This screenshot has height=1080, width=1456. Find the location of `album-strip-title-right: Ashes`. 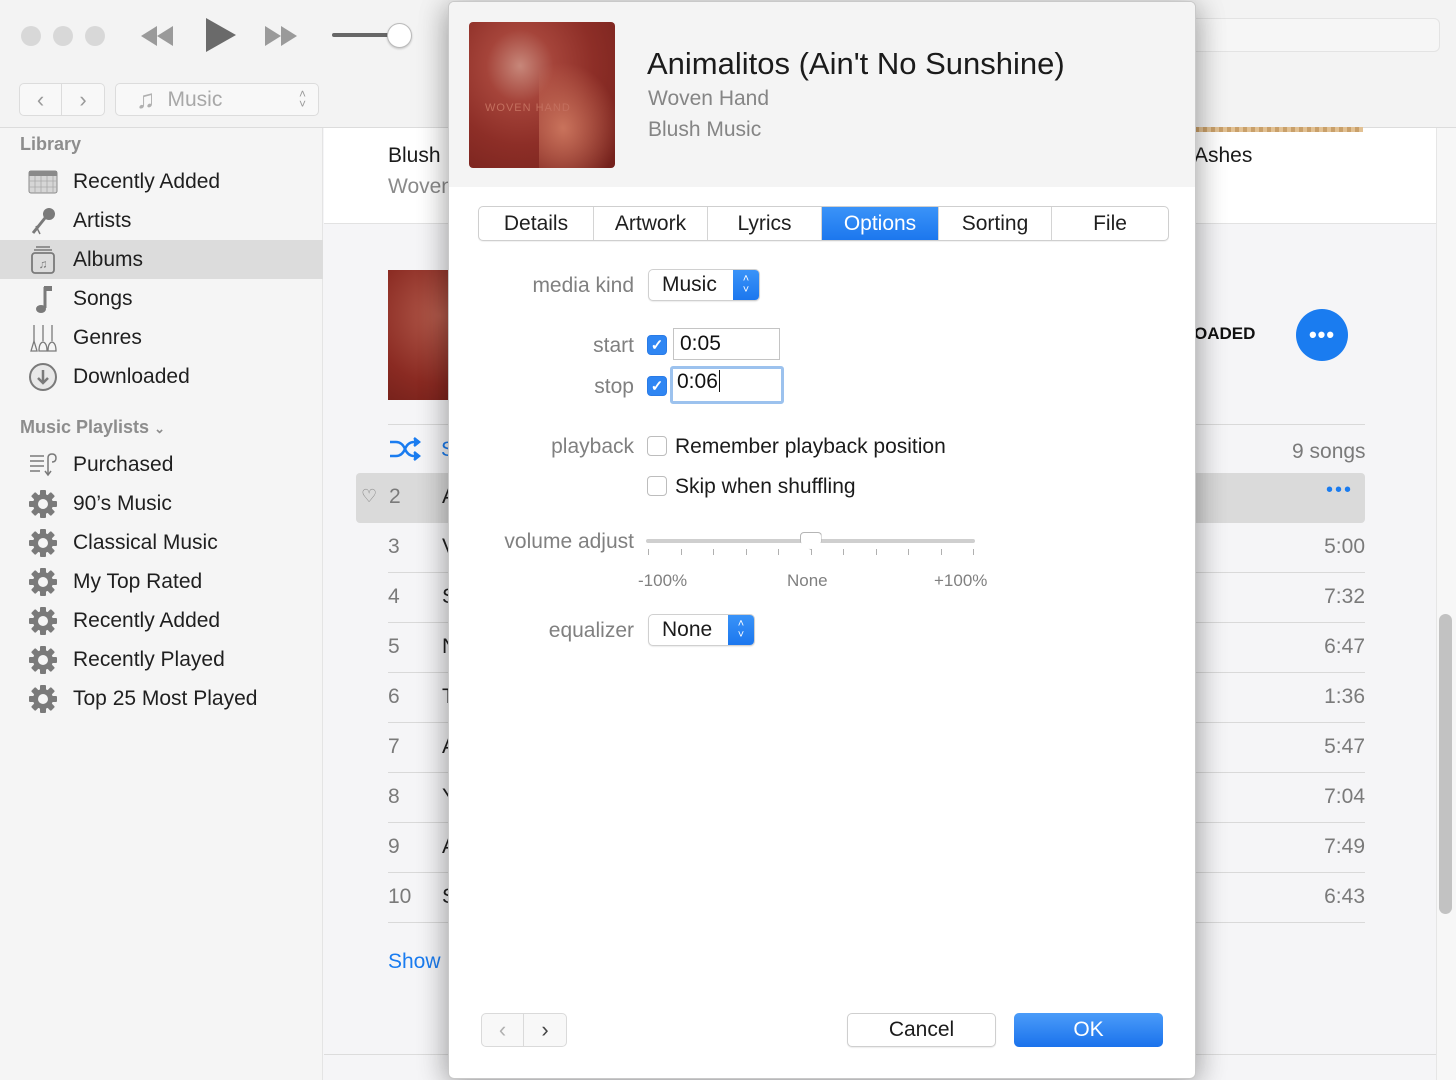

album-strip-title-right: Ashes is located at coordinates (1223, 156).